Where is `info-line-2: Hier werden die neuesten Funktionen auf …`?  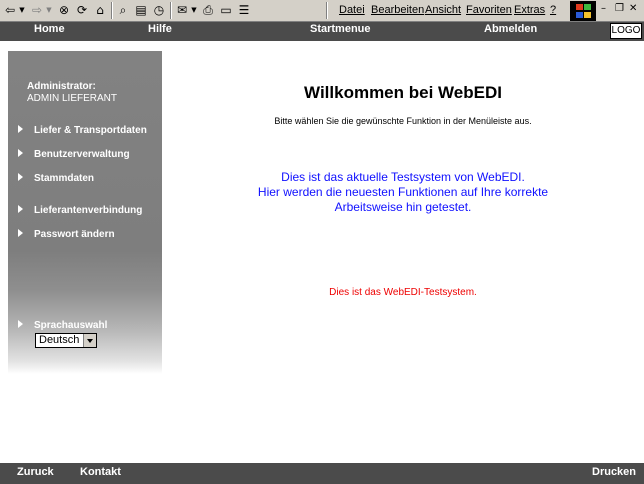 info-line-2: Hier werden die neuesten Funktionen auf … is located at coordinates (403, 192).